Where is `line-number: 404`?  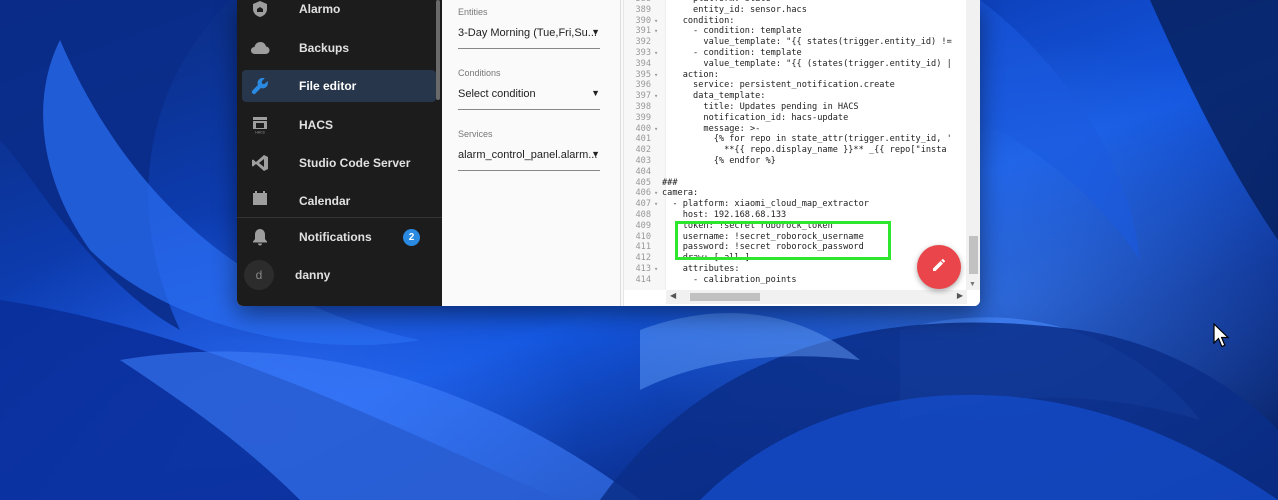
line-number: 404 is located at coordinates (643, 171).